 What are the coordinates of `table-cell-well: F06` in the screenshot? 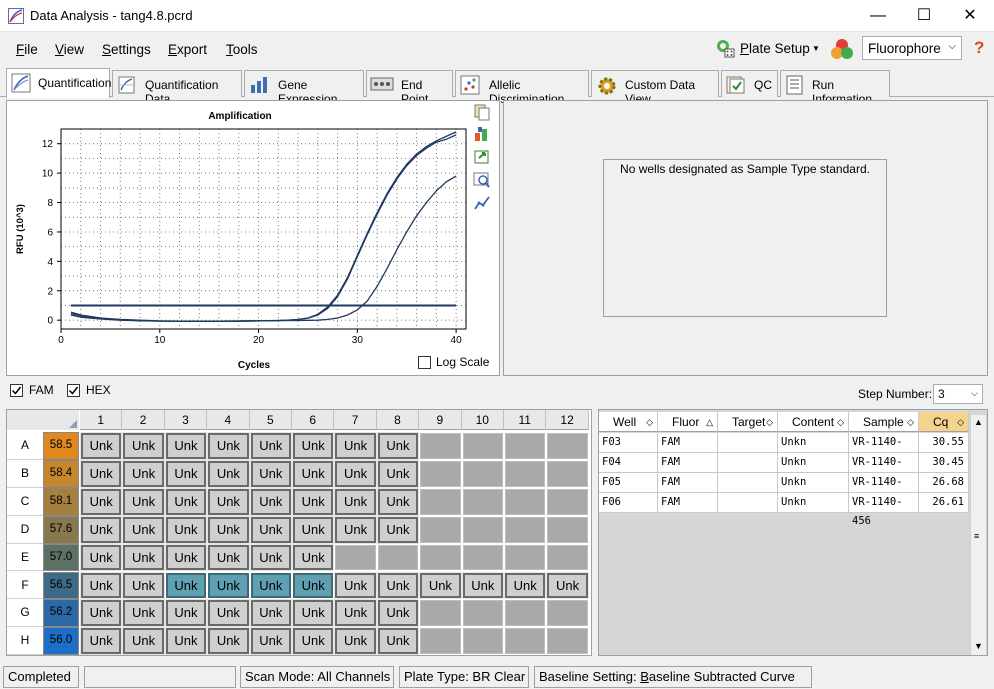 It's located at (628, 503).